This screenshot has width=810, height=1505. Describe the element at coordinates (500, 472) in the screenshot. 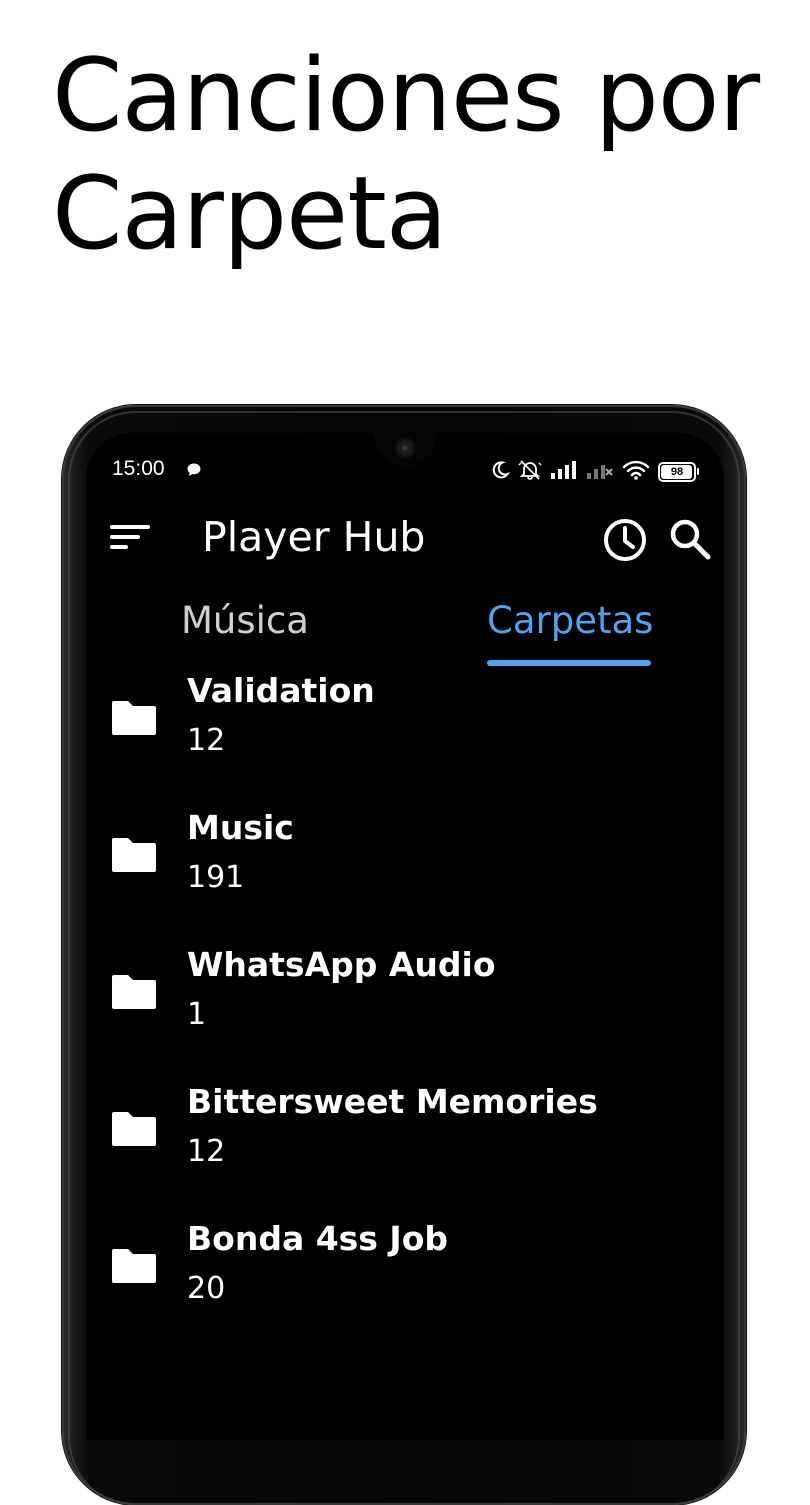

I see `moon-icon` at that location.